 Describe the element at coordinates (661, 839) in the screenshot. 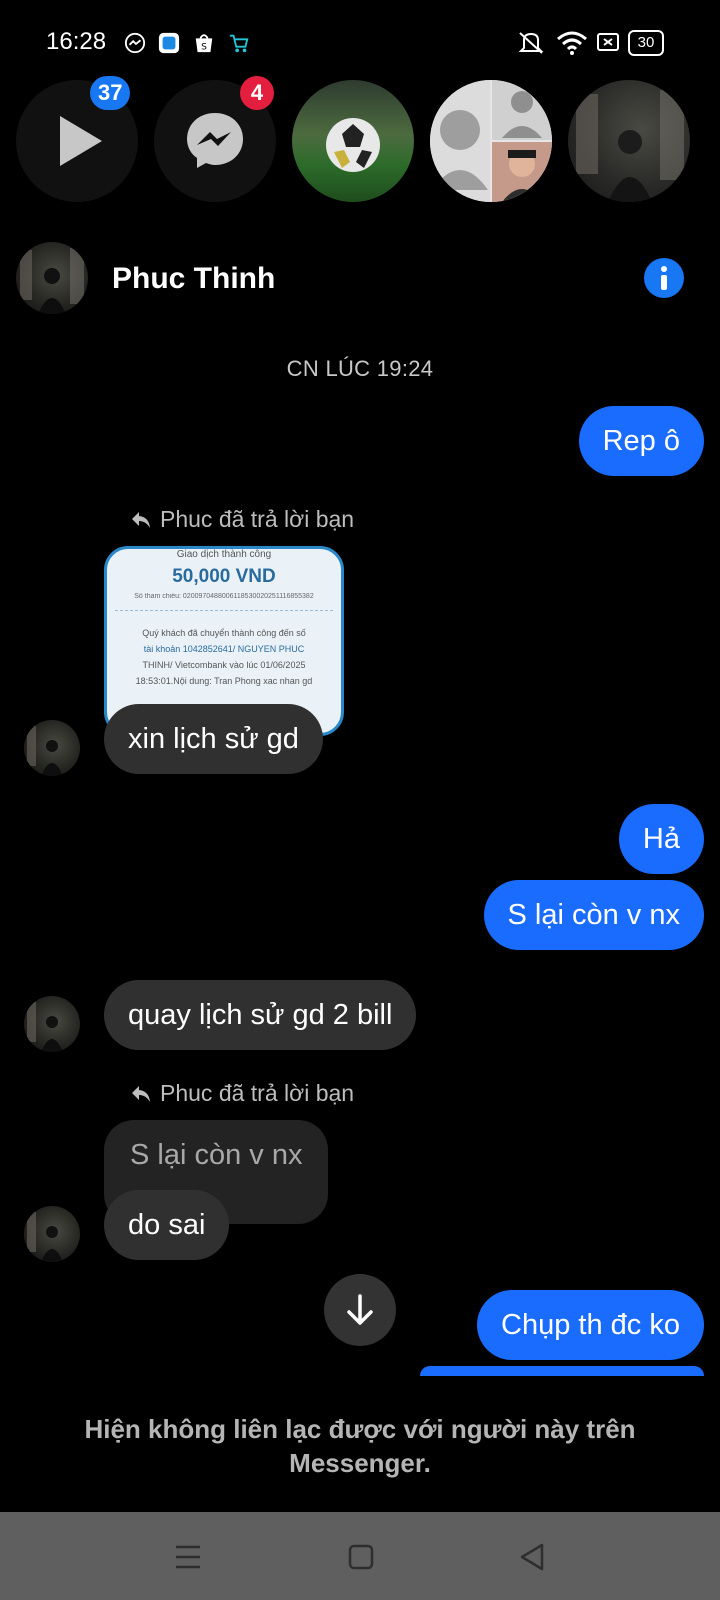

I see `outgoing-message: Hả` at that location.